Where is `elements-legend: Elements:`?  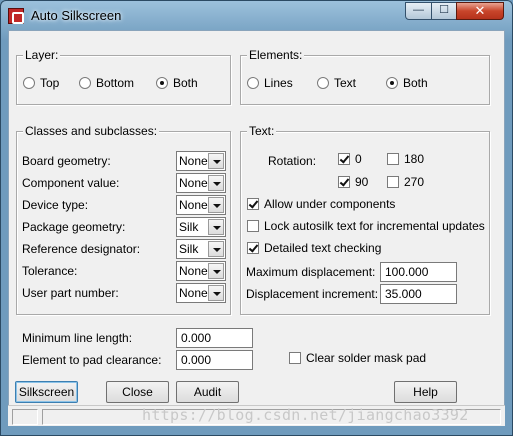 elements-legend: Elements: is located at coordinates (276, 55).